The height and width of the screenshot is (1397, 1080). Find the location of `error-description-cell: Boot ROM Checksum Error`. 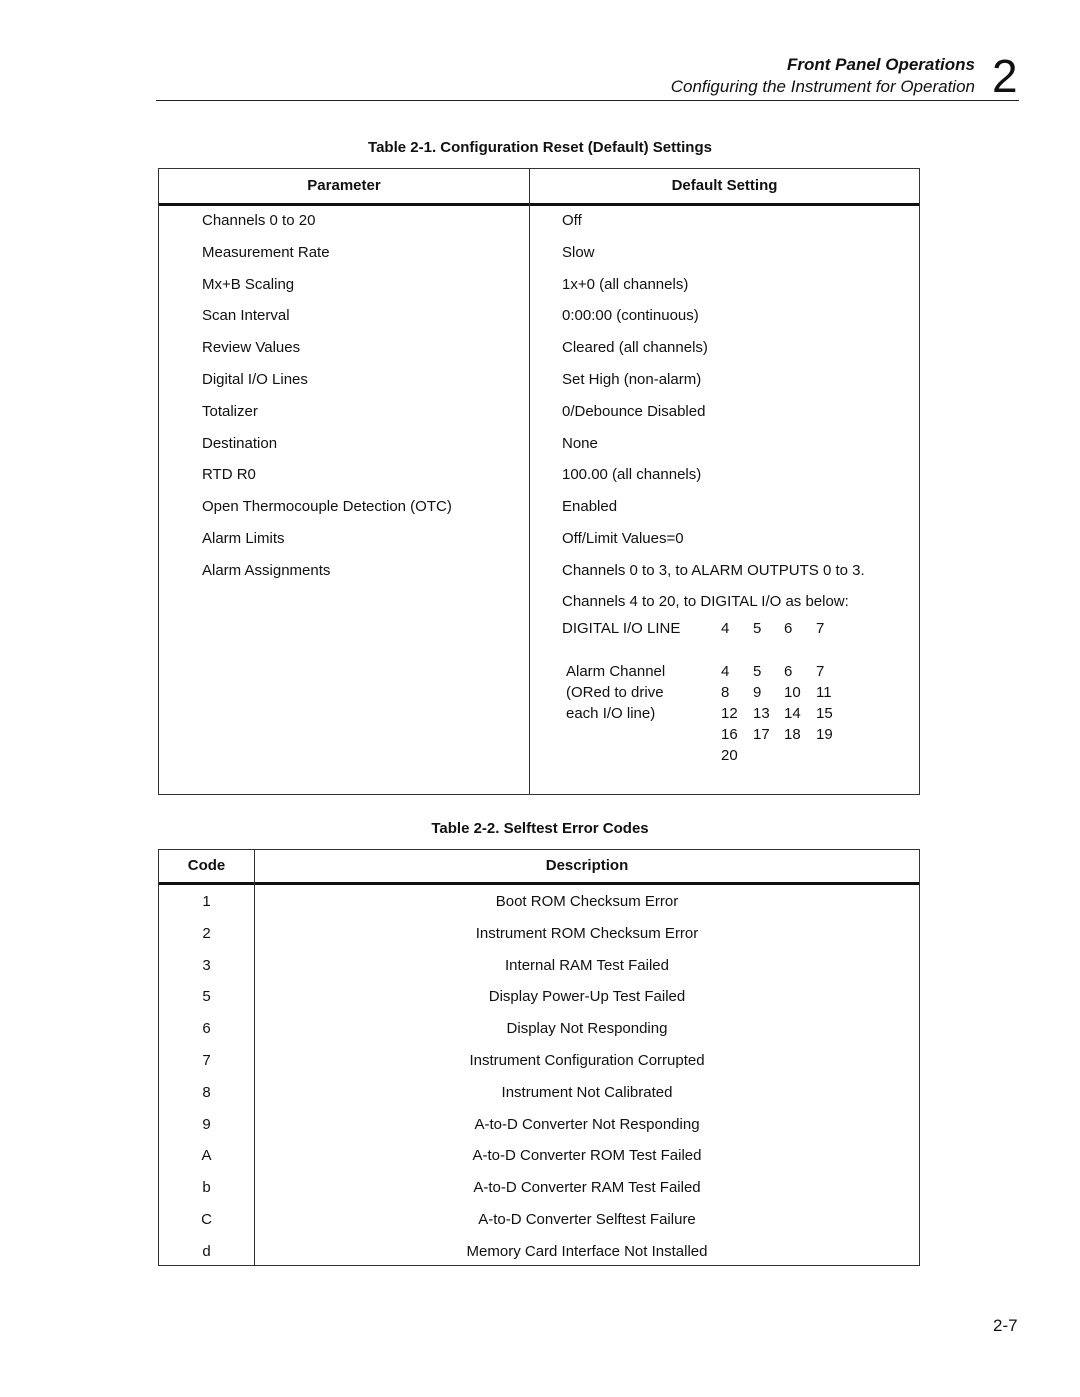

error-description-cell: Boot ROM Checksum Error is located at coordinates (587, 901).